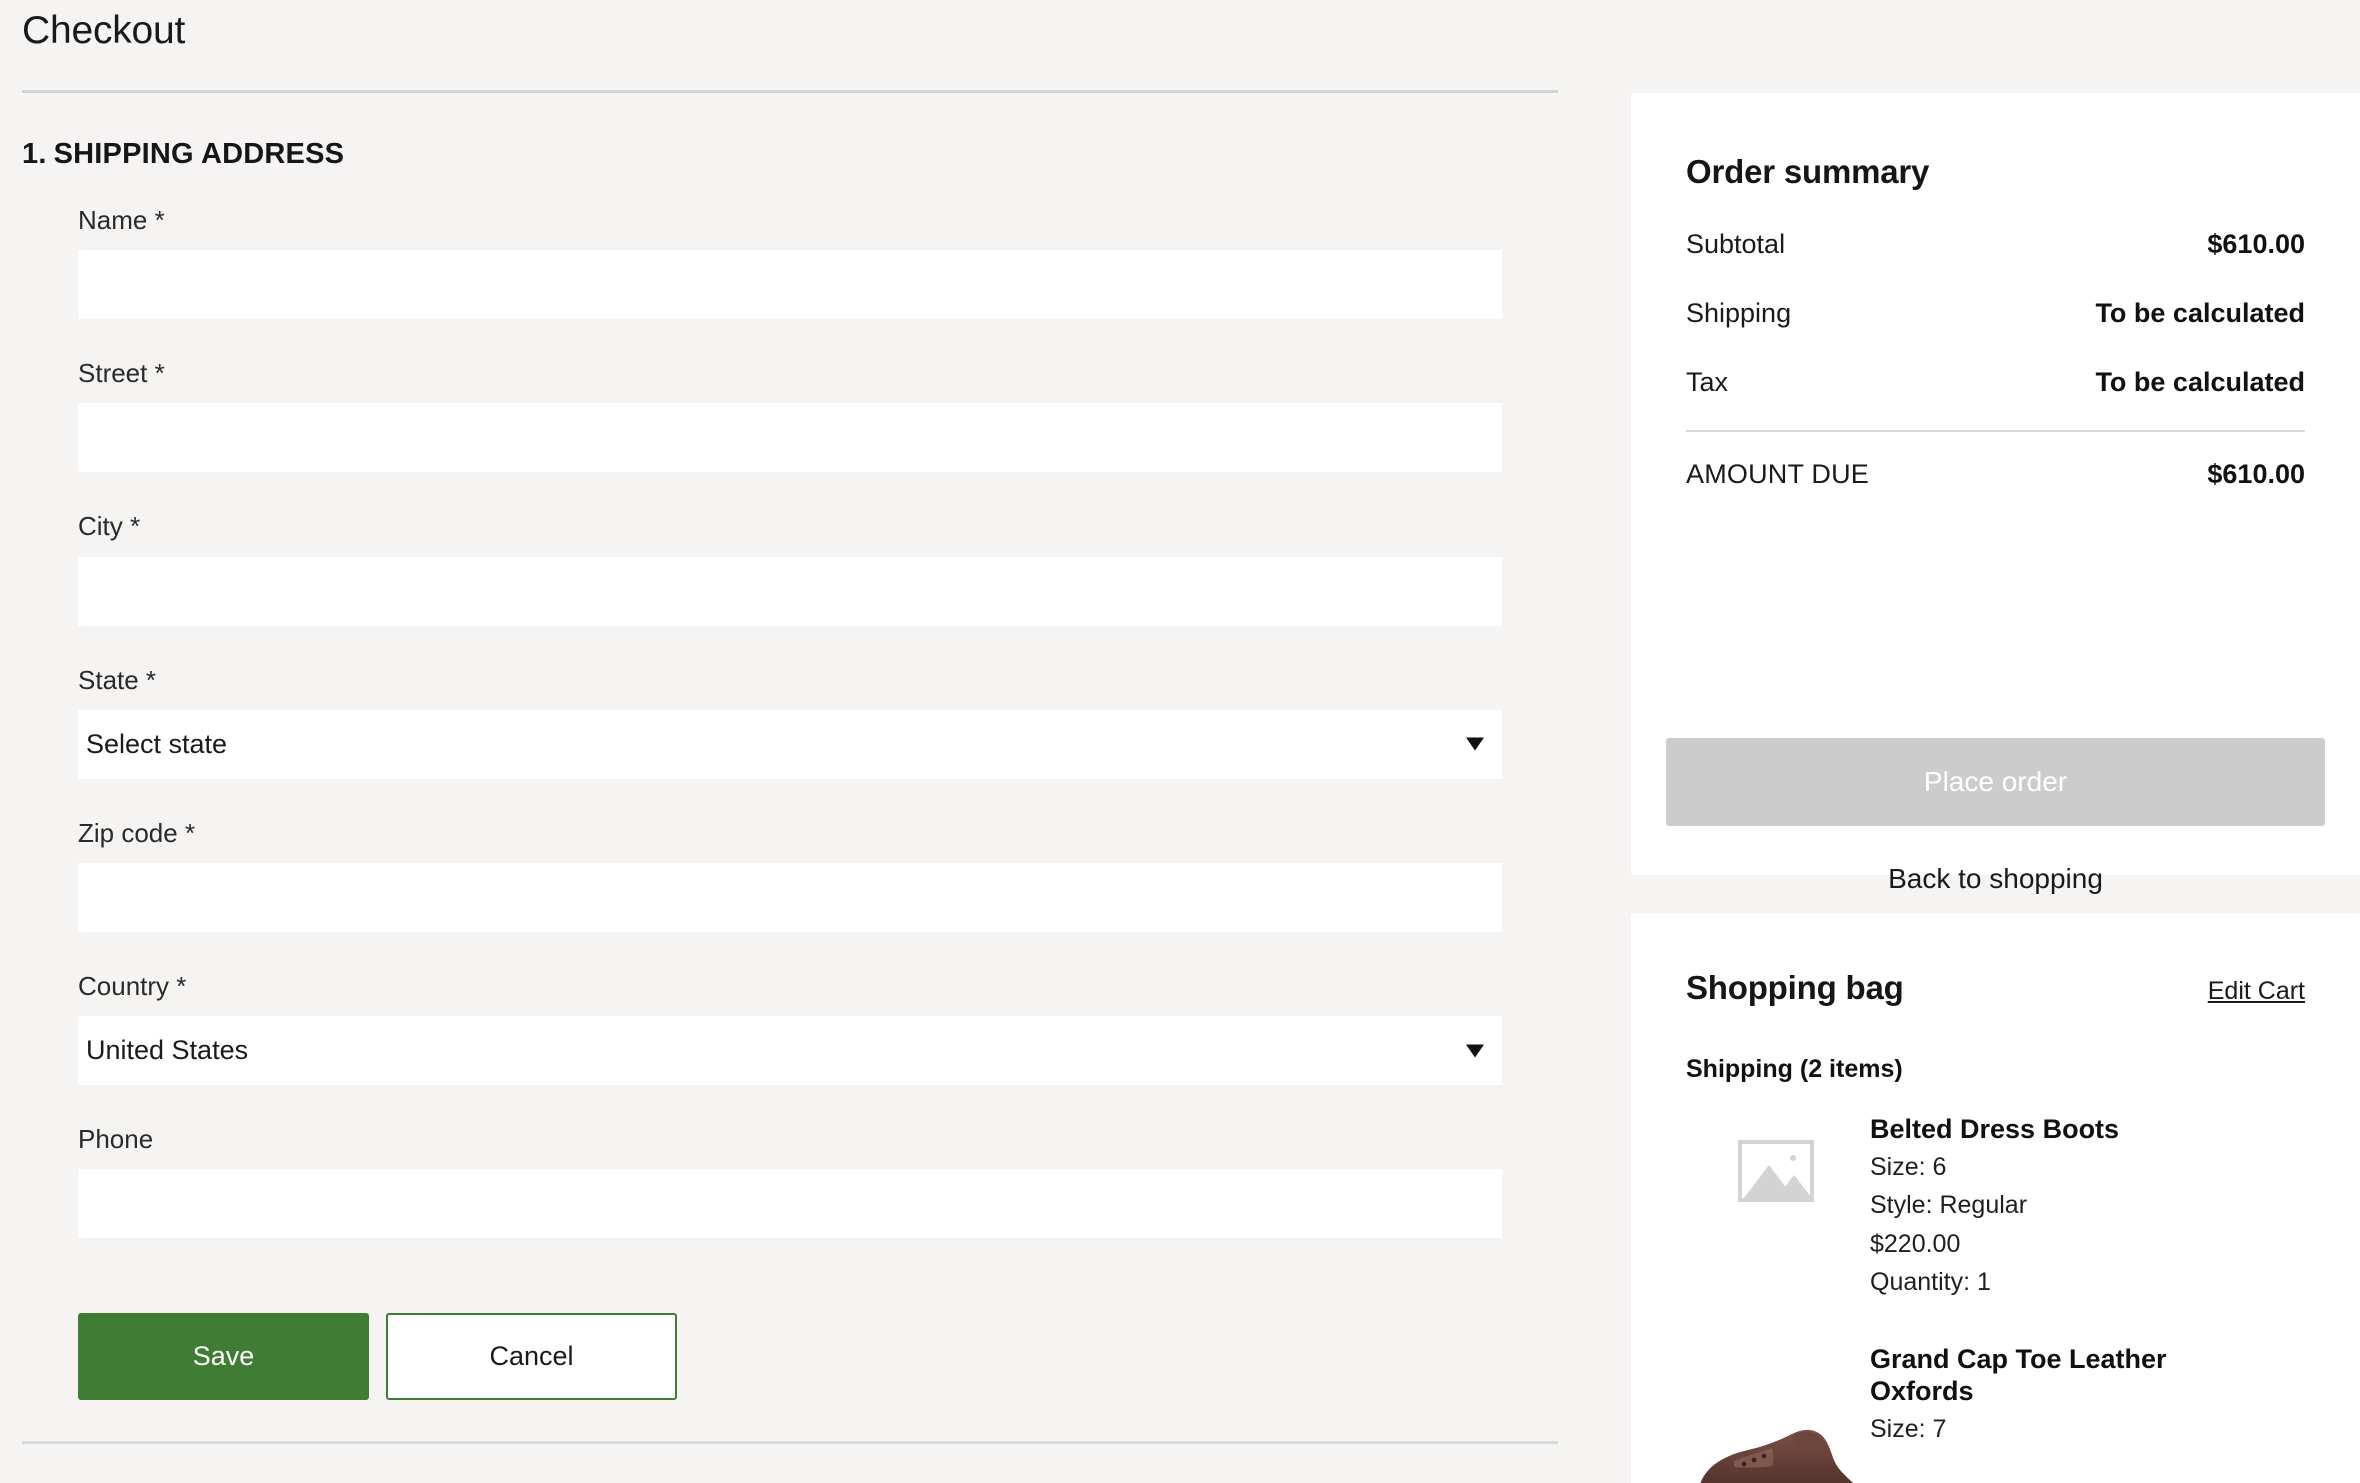 The height and width of the screenshot is (1483, 2360). I want to click on item-quantity: Quantity: 1, so click(1930, 1282).